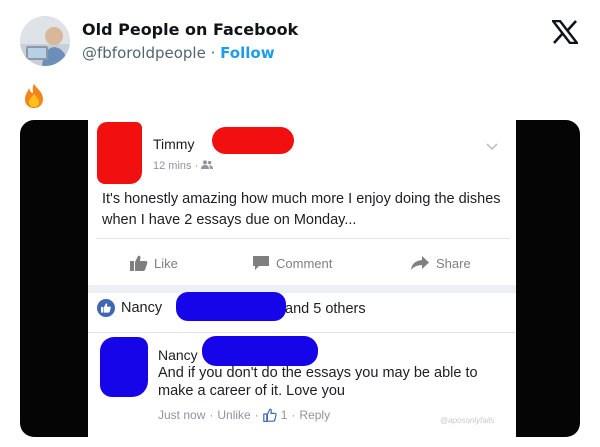  What do you see at coordinates (260, 351) in the screenshot?
I see `redacted-commenter-surname` at bounding box center [260, 351].